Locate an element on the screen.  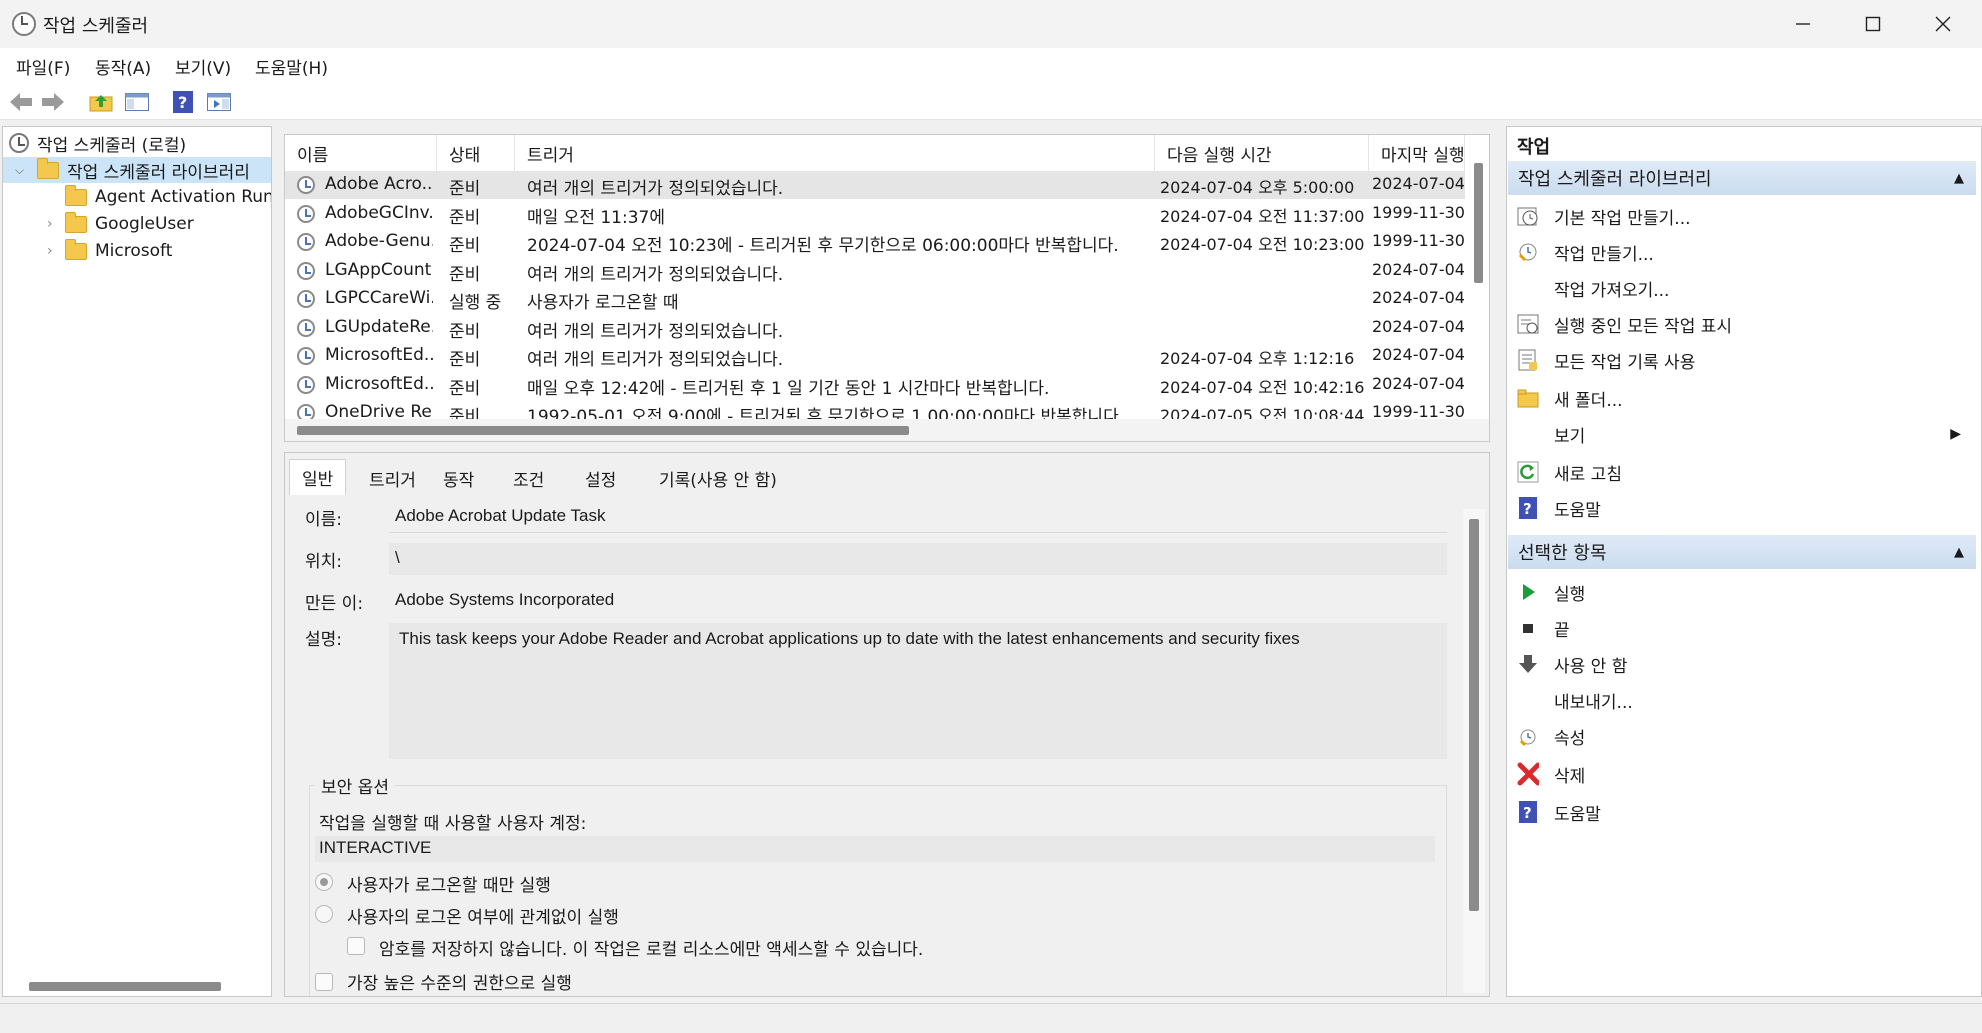
action-pane-icon is located at coordinates (219, 102).